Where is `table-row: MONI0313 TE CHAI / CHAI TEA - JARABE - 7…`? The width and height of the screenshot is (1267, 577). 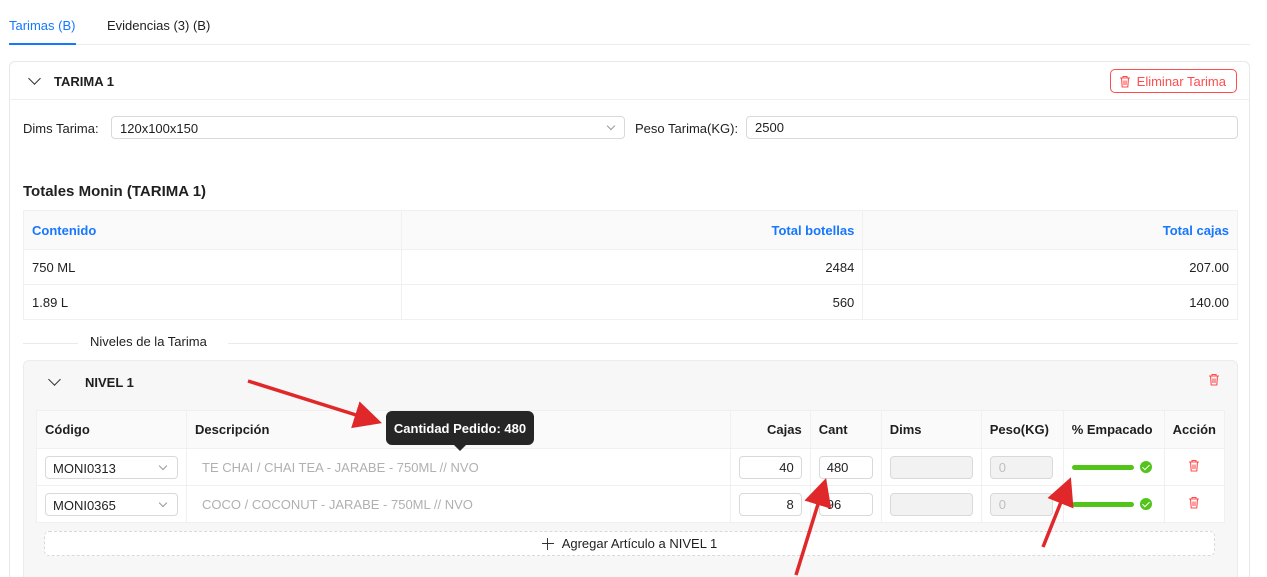
table-row: MONI0313 TE CHAI / CHAI TEA - JARABE - 7… is located at coordinates (630, 467).